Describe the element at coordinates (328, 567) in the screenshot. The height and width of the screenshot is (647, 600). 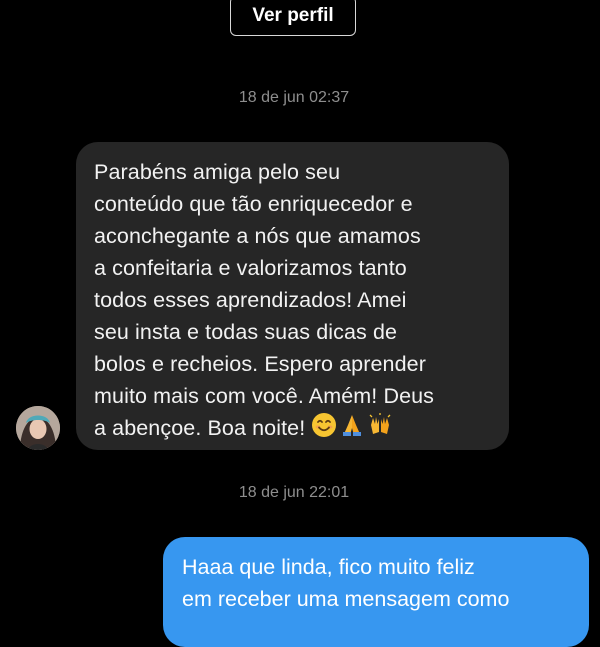
I see `message-line: Haaa que linda, fico muito feliz` at that location.